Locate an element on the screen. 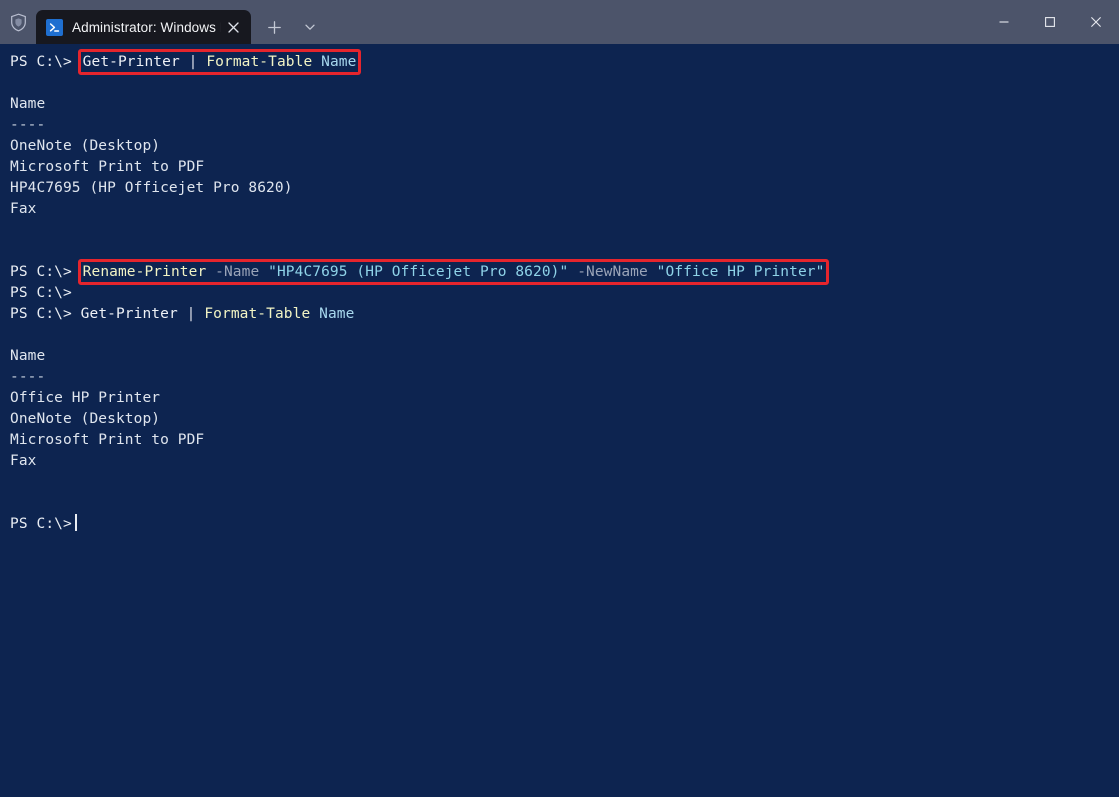 The height and width of the screenshot is (797, 1119). terminal-output-line: Office HP Printer is located at coordinates (564, 398).